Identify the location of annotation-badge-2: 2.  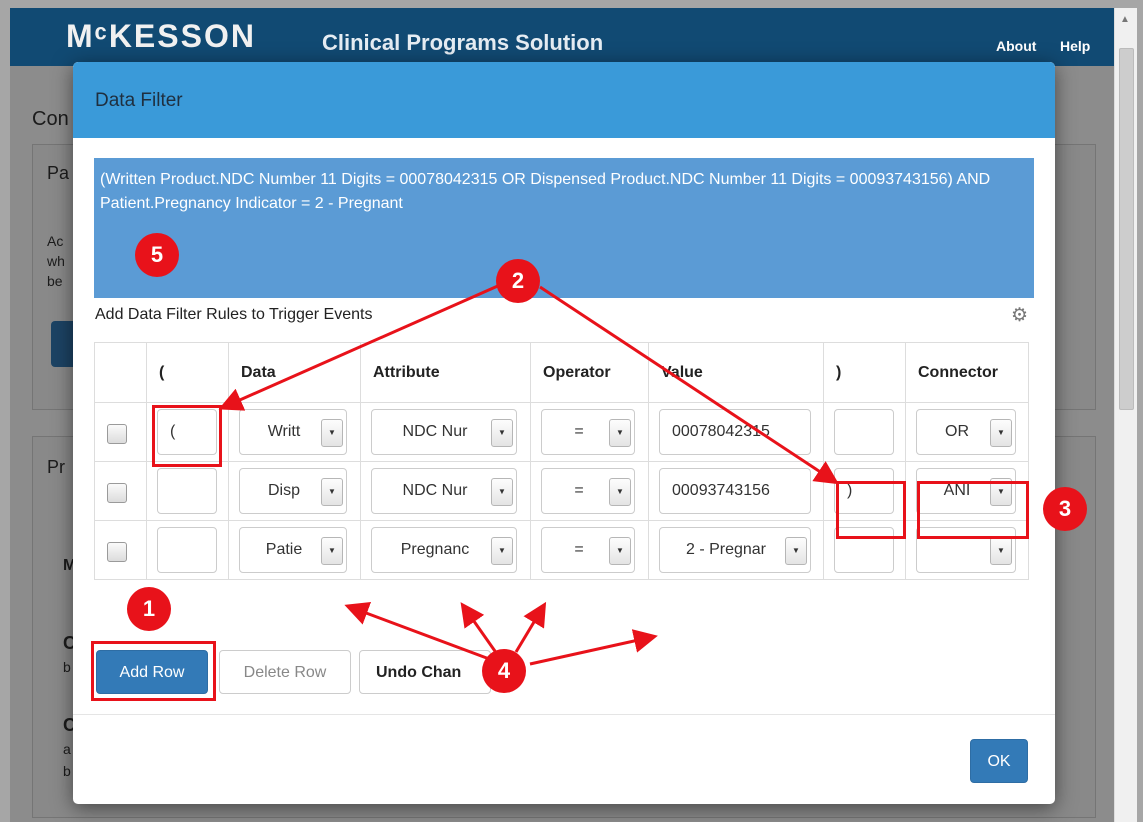
(518, 281).